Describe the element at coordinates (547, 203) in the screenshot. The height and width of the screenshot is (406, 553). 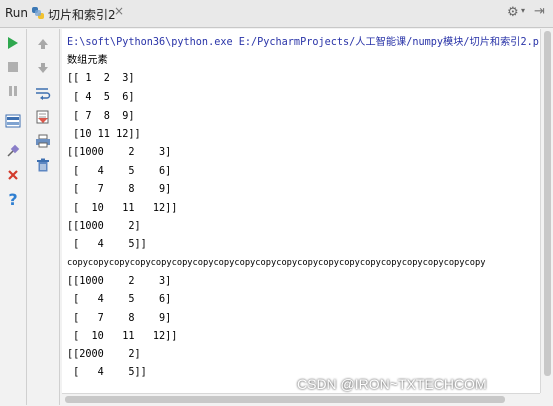
I see `vertical-scrollbar-thumb` at that location.